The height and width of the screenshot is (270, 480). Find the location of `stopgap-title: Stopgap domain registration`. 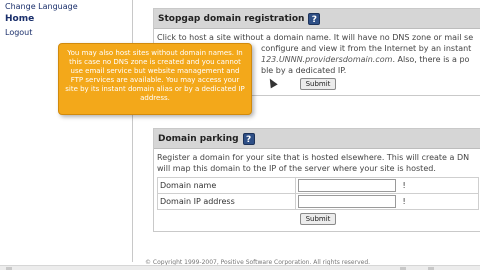

stopgap-title: Stopgap domain registration is located at coordinates (231, 18).